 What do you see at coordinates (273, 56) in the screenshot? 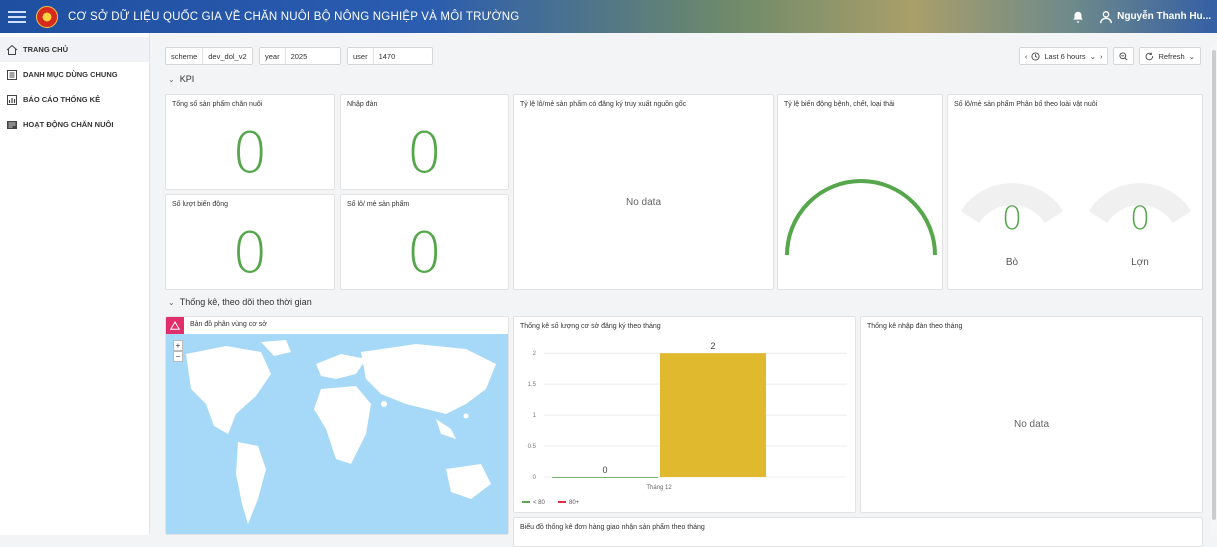
I see `variable-key: year` at bounding box center [273, 56].